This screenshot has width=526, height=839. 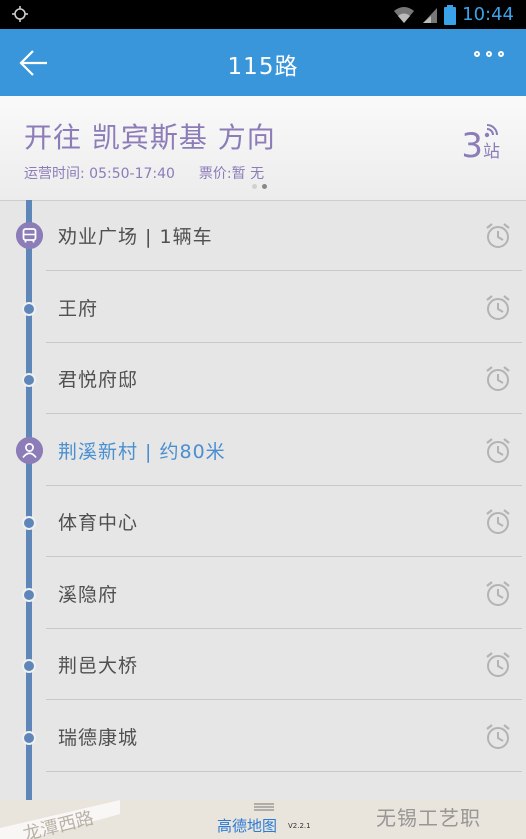 I want to click on gps-icon, so click(x=20, y=14).